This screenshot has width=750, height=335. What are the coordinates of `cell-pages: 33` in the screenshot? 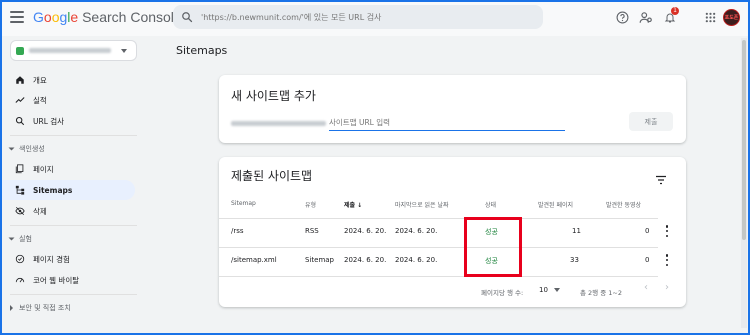 It's located at (574, 260).